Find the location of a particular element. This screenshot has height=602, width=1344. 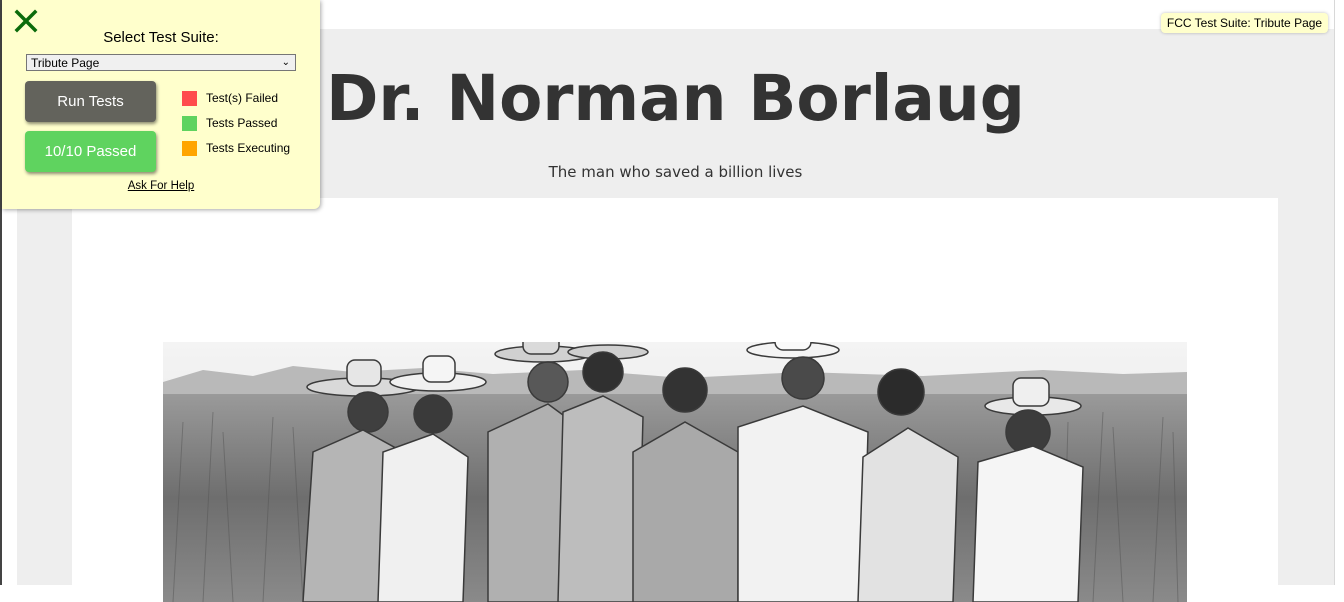

legend-executing-label: Tests Executing is located at coordinates (248, 148).